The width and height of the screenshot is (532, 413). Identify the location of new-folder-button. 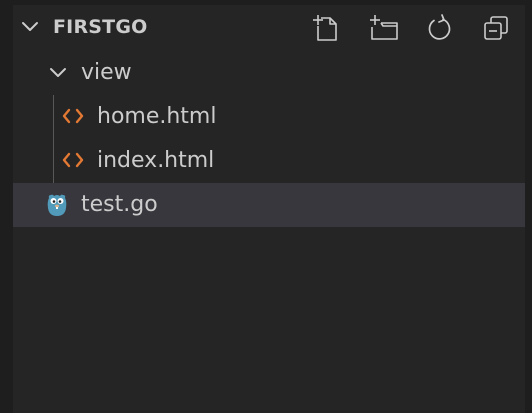
(383, 28).